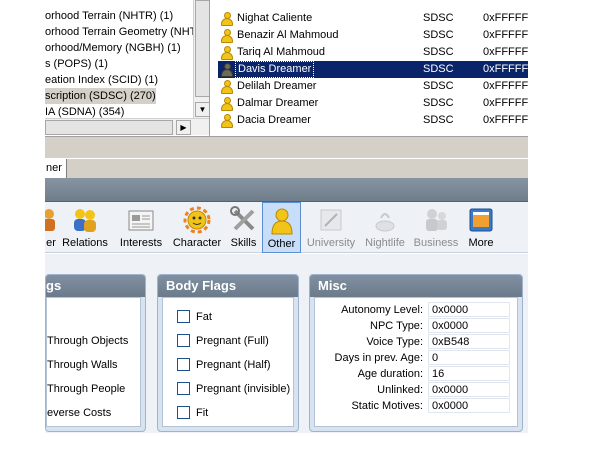  What do you see at coordinates (331, 220) in the screenshot?
I see `university-icon` at bounding box center [331, 220].